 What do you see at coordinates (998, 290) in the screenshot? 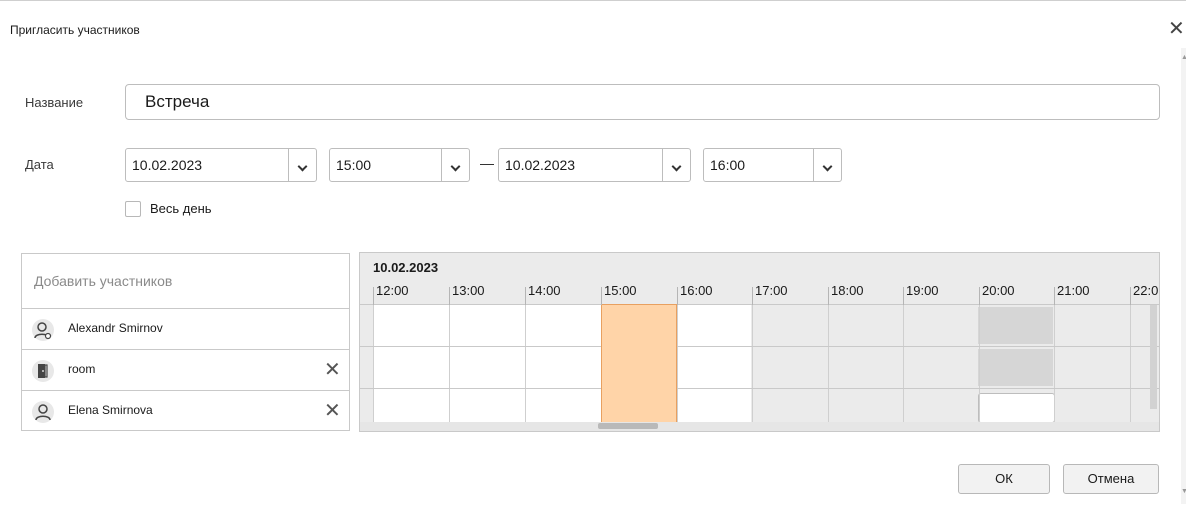
I see `hour-label: 20:00` at bounding box center [998, 290].